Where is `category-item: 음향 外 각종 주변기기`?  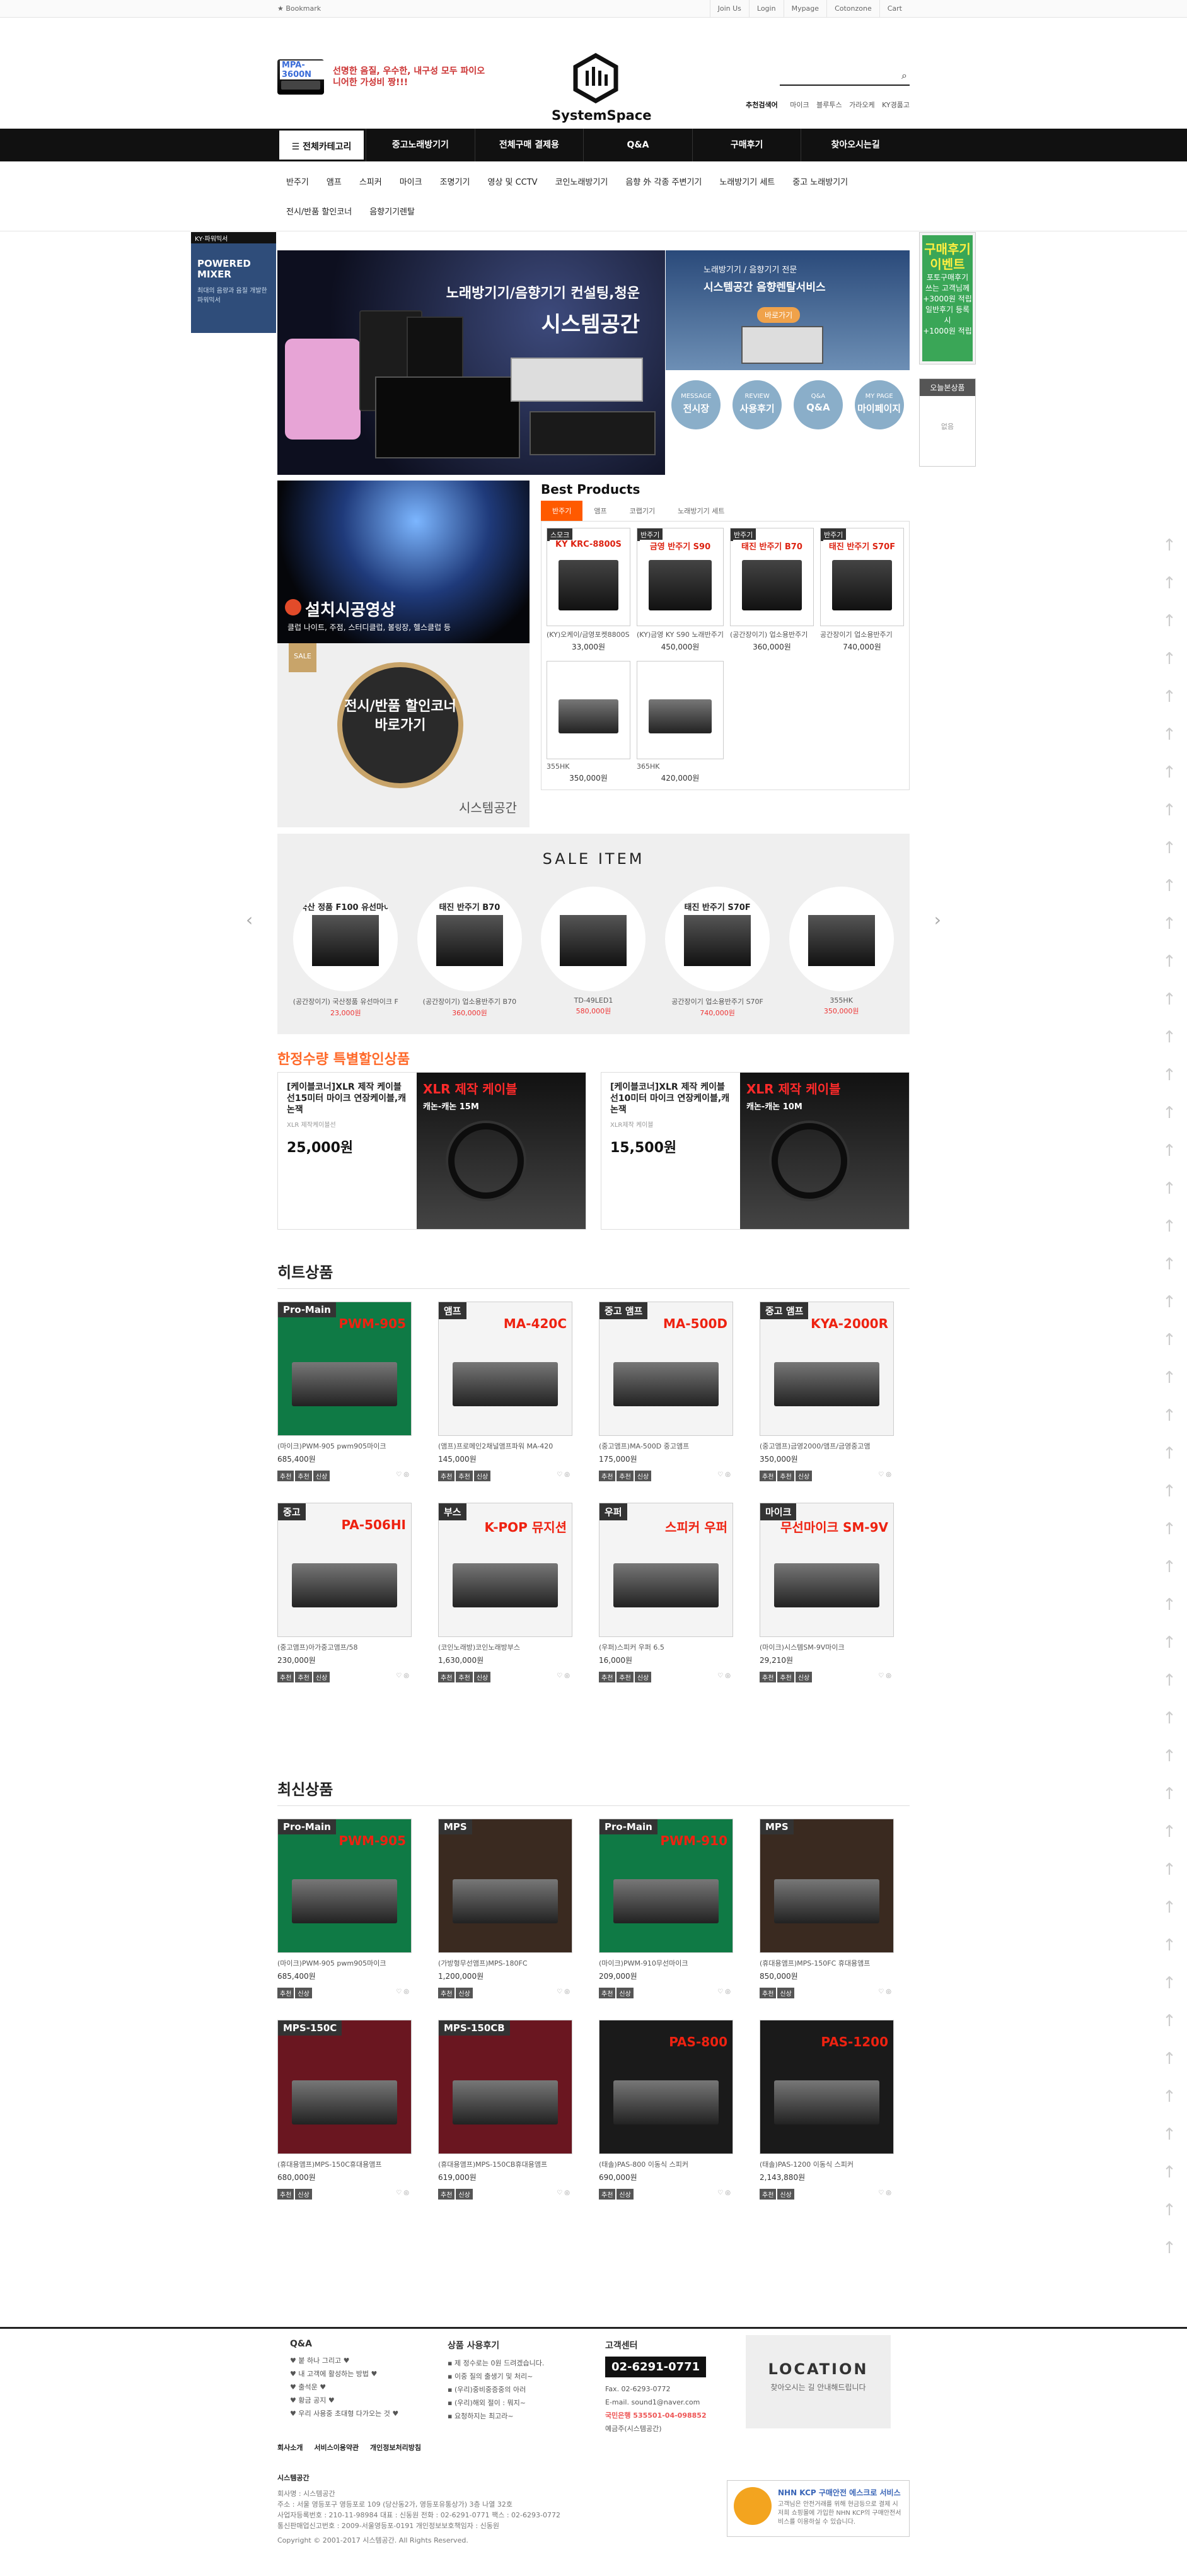 category-item: 음향 外 각종 주변기기 is located at coordinates (663, 181).